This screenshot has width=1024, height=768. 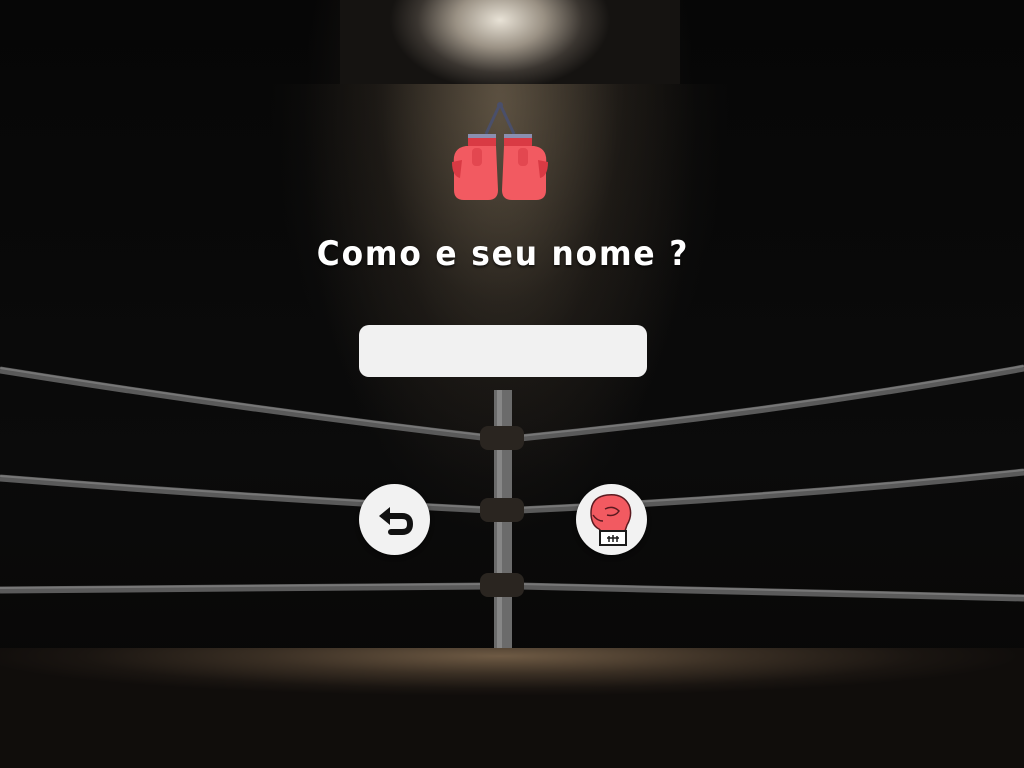 I want to click on confirm-fight-button, so click(x=611, y=519).